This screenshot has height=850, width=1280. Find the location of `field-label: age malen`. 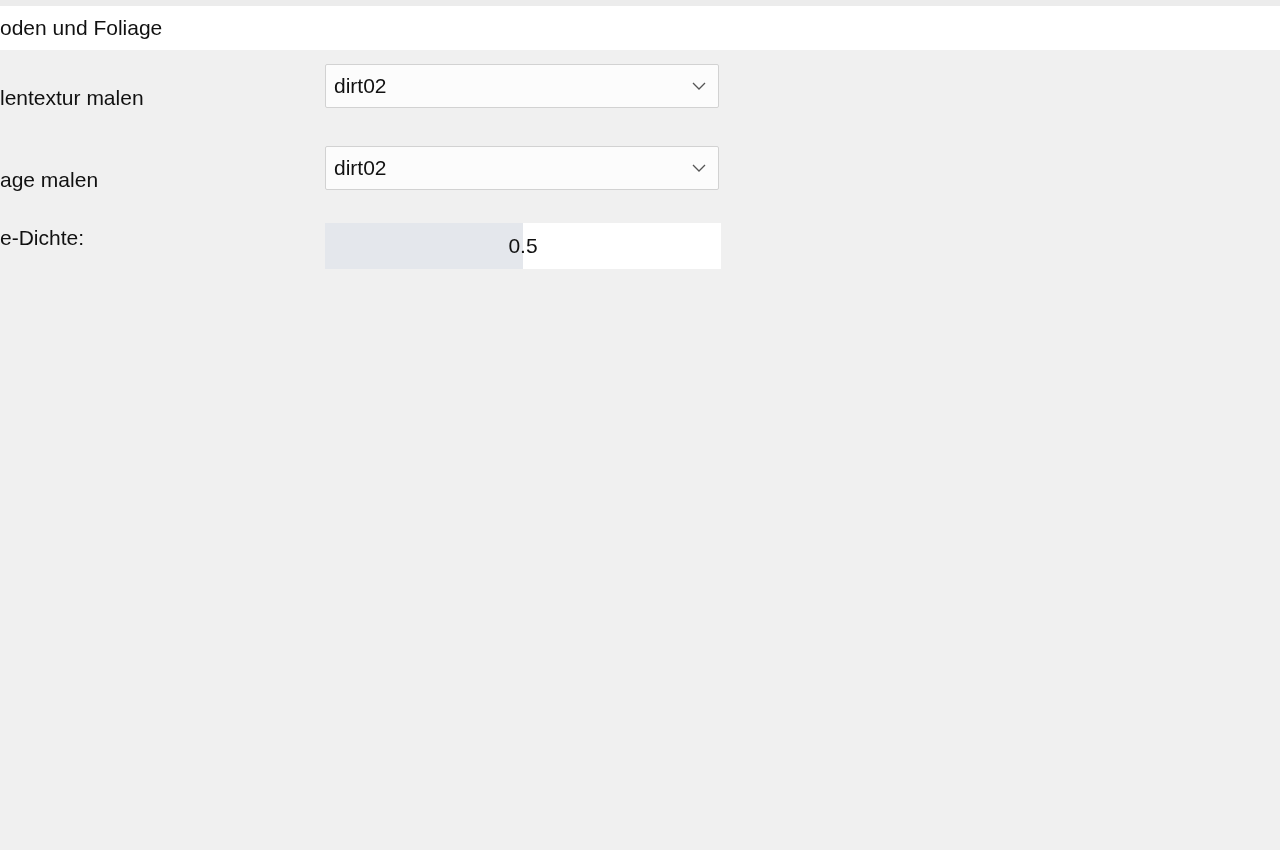

field-label: age malen is located at coordinates (50, 179).